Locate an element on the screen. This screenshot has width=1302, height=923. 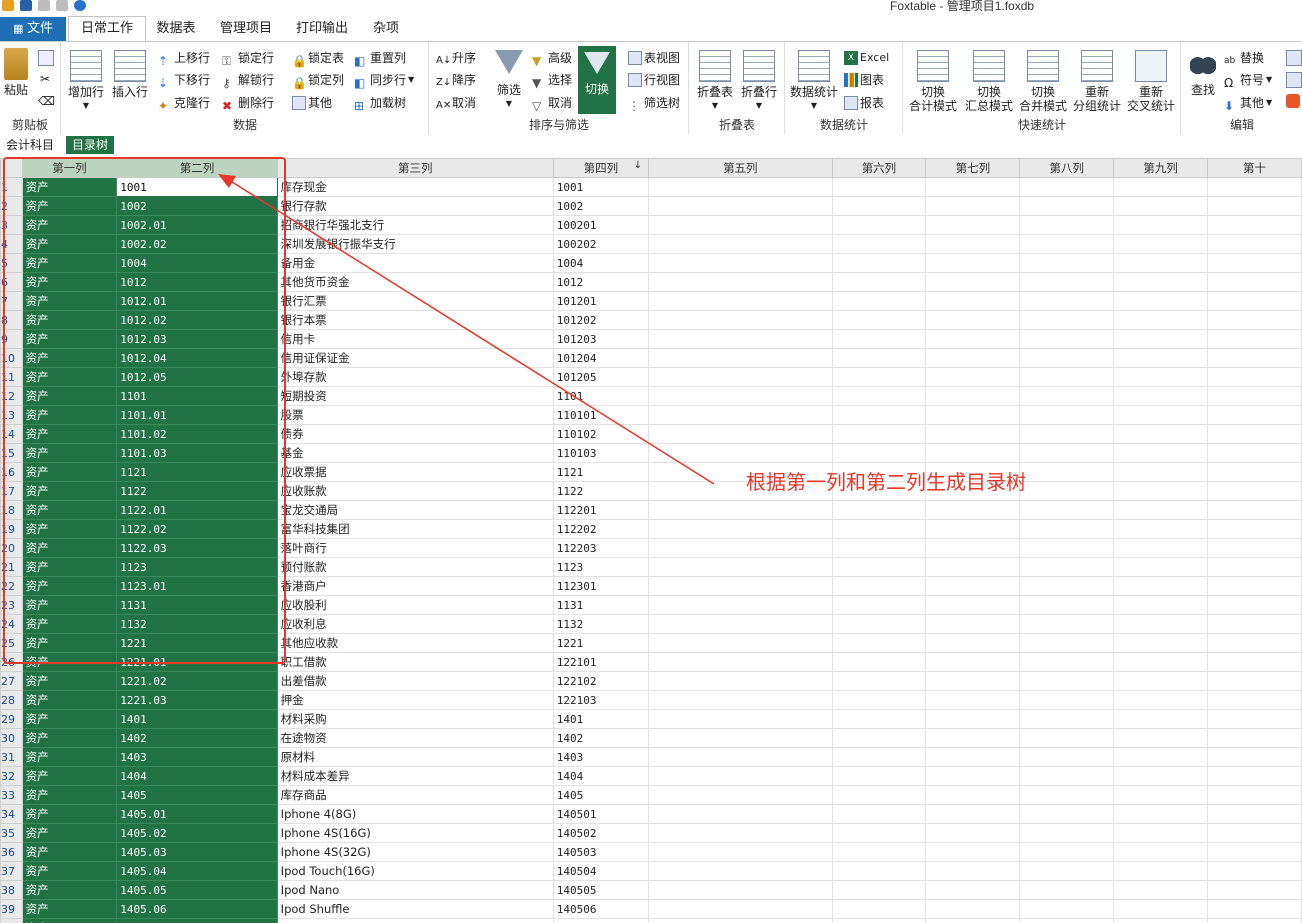
cell-col2: 1012.03 is located at coordinates (197, 339).